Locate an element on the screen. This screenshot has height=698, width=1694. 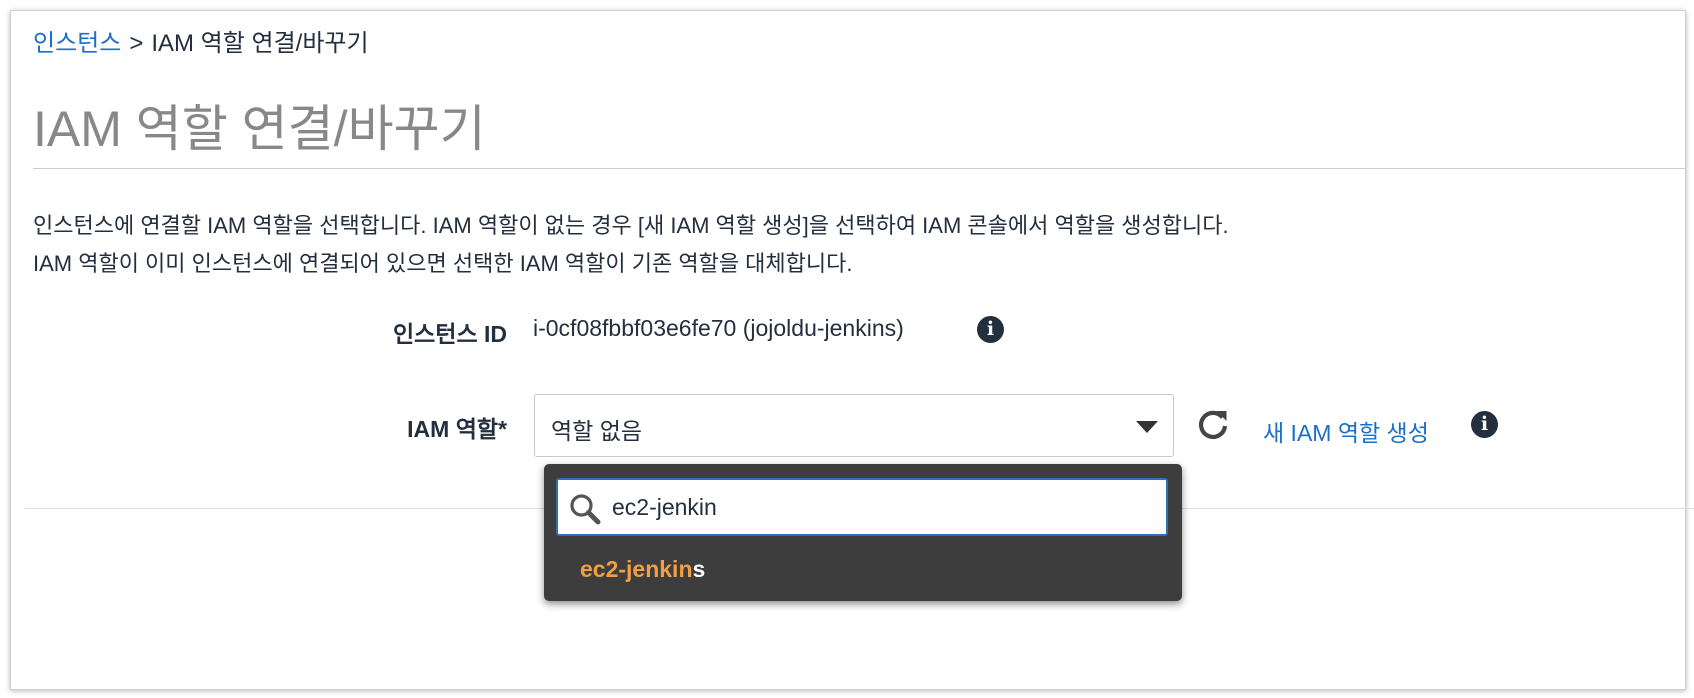
refresh-icon is located at coordinates (1213, 425).